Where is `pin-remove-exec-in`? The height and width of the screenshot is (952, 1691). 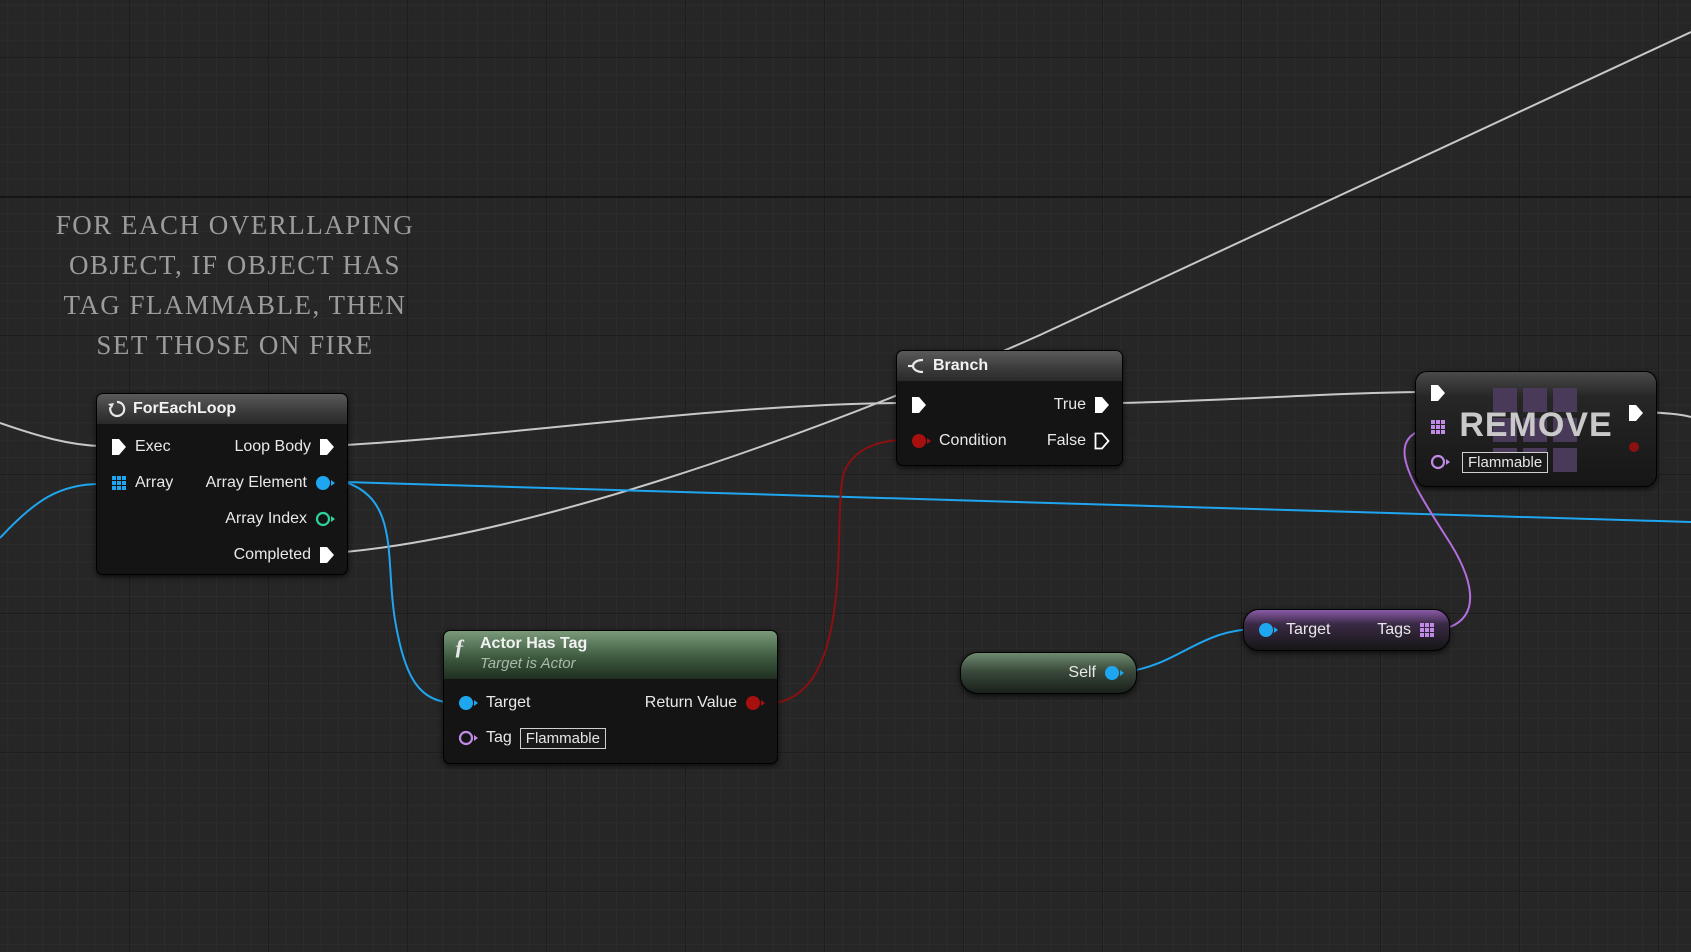
pin-remove-exec-in is located at coordinates (1438, 393).